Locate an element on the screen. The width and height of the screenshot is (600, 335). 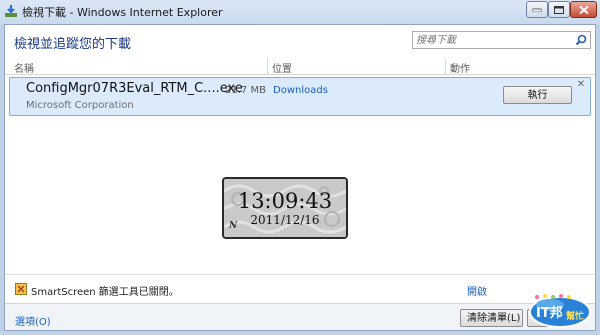
header-divider is located at coordinates (300, 74).